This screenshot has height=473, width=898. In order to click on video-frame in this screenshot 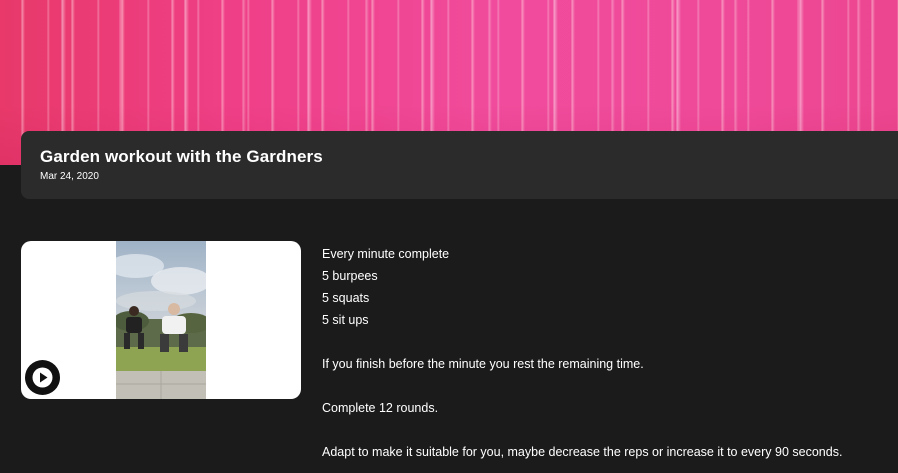, I will do `click(161, 320)`.